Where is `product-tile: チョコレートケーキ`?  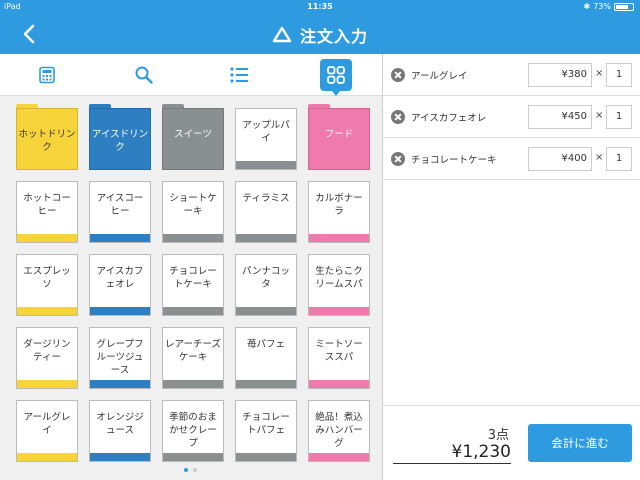 product-tile: チョコレートケーキ is located at coordinates (193, 285).